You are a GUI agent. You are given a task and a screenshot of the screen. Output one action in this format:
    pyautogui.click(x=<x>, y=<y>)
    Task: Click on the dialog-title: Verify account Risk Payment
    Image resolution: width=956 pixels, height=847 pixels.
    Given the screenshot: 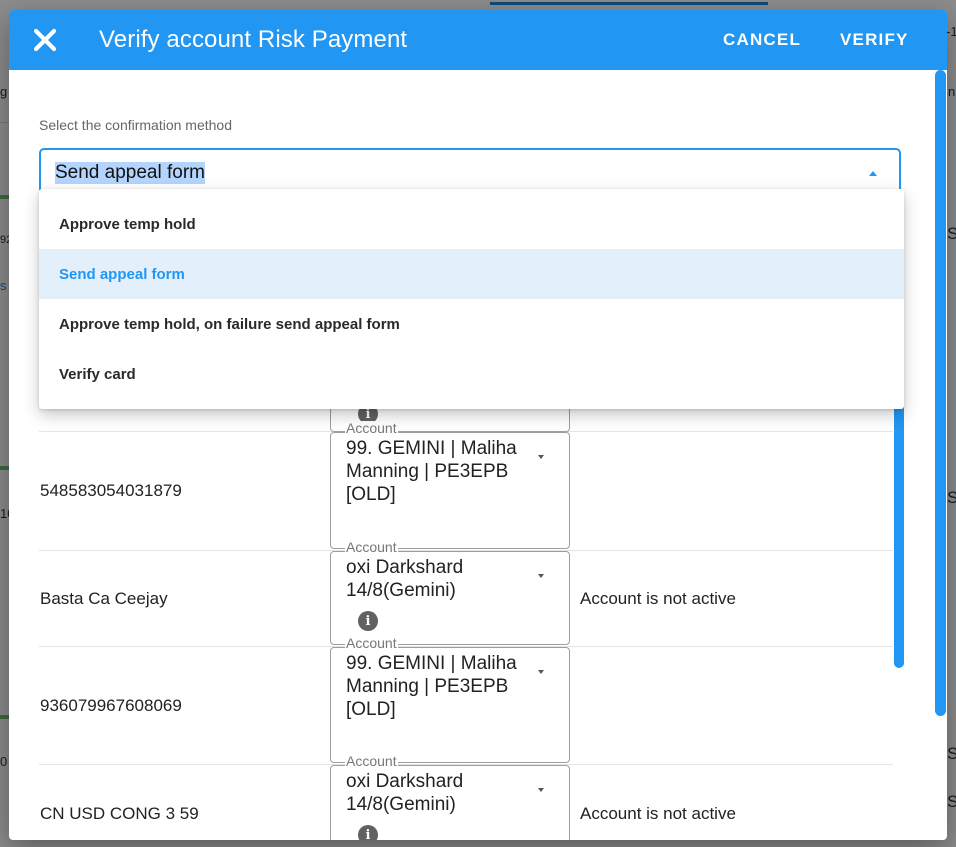 What is the action you would take?
    pyautogui.click(x=253, y=39)
    